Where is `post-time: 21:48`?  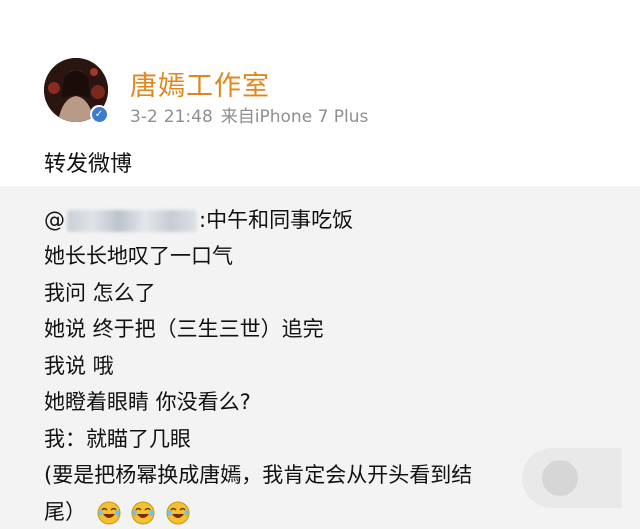
post-time: 21:48 is located at coordinates (188, 117).